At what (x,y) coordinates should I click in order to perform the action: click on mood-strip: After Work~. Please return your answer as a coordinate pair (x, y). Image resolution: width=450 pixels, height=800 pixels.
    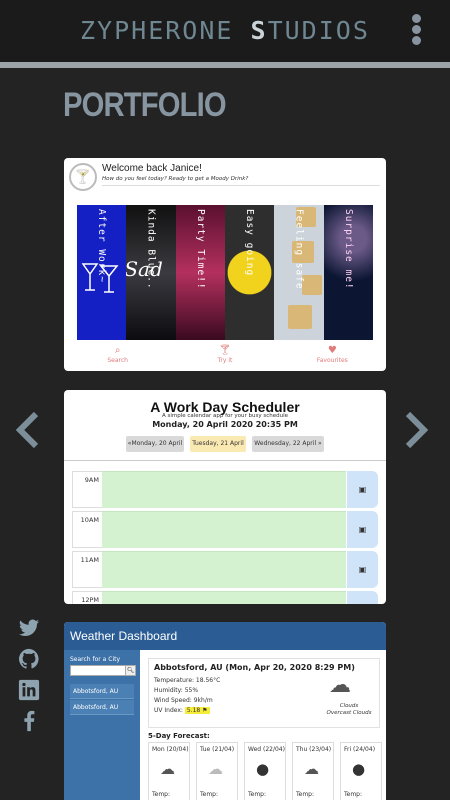
    Looking at the image, I should click on (102, 272).